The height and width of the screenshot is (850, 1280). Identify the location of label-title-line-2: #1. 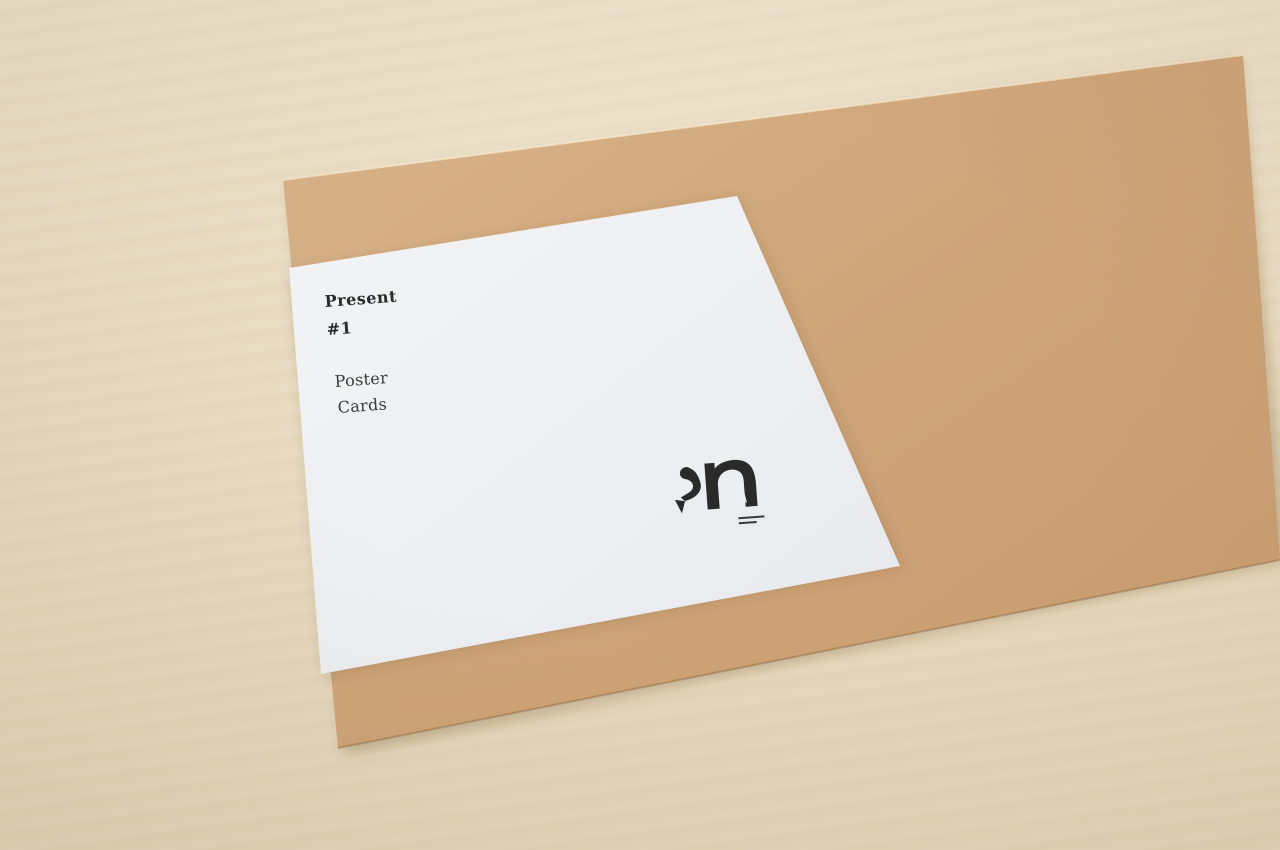
(339, 328).